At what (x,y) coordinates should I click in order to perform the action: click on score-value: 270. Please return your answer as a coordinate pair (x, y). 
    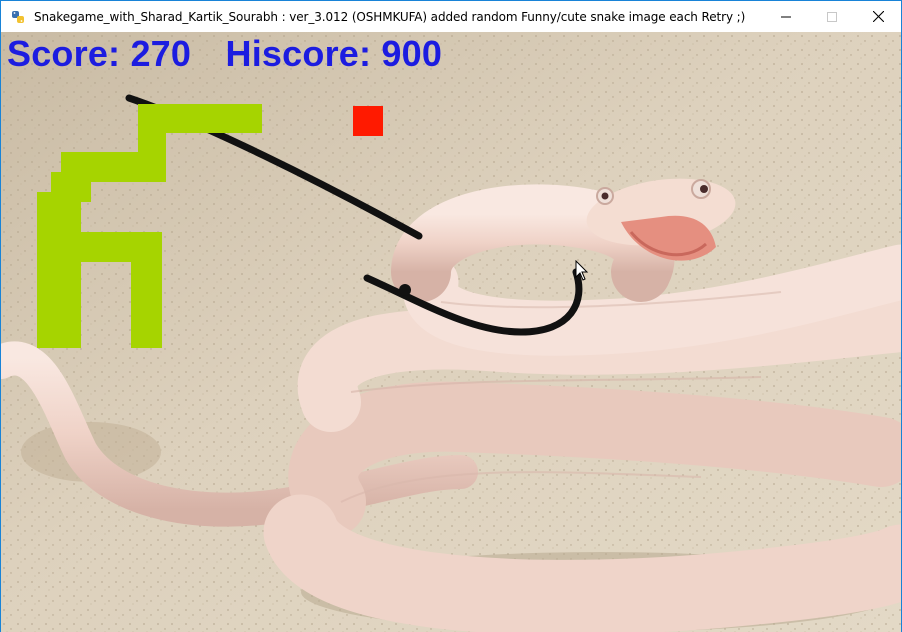
    Looking at the image, I should click on (161, 53).